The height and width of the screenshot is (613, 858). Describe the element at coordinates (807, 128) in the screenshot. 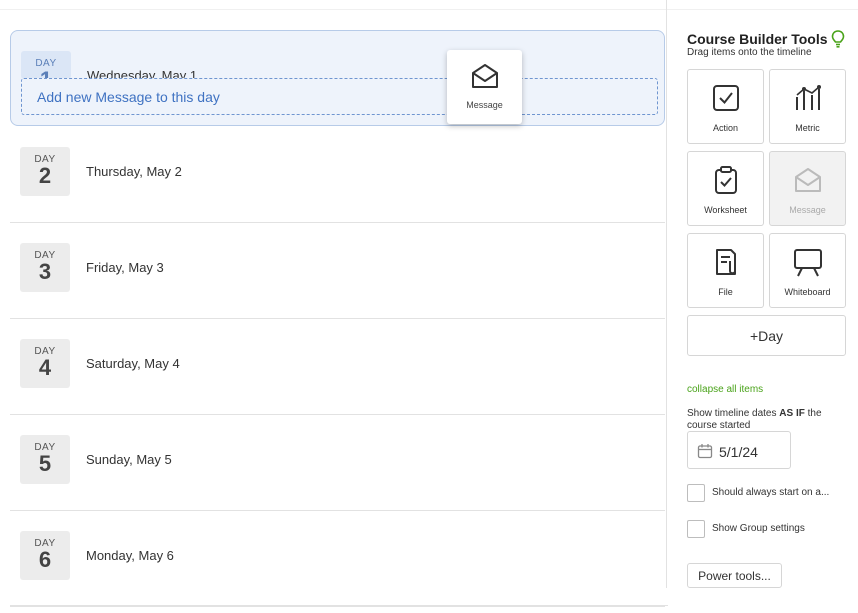

I see `tool-label: Metric` at that location.